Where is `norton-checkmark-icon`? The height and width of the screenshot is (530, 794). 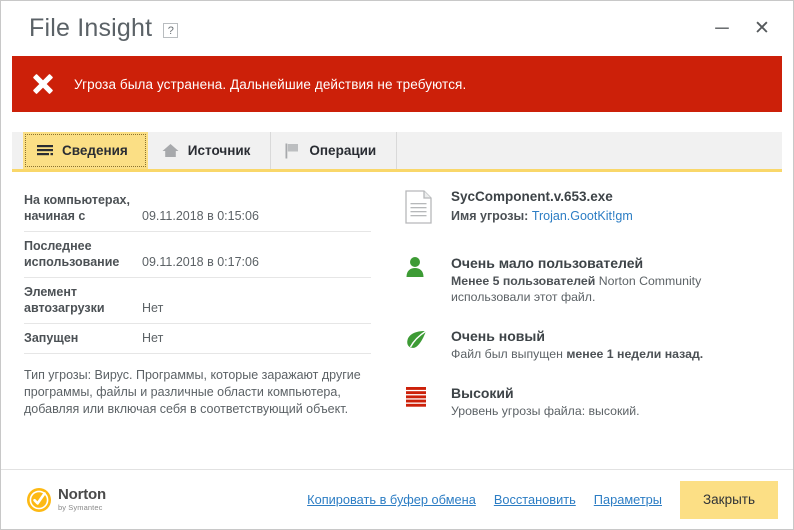 norton-checkmark-icon is located at coordinates (39, 499).